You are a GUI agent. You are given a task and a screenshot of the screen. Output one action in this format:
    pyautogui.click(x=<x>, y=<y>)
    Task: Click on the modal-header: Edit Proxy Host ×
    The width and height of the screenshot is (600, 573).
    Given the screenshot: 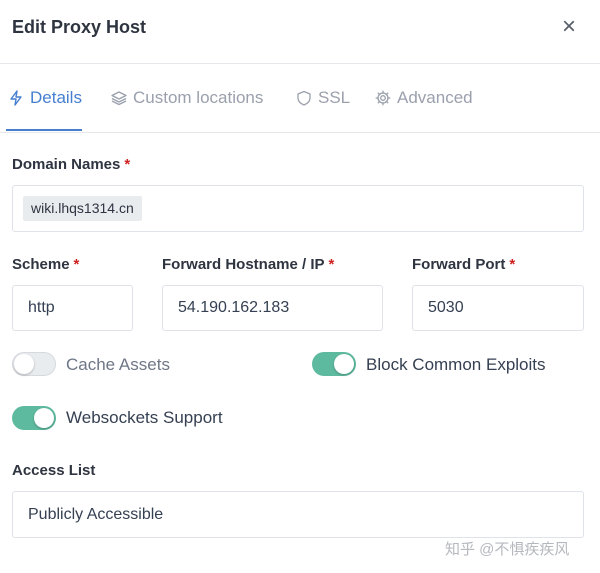 What is the action you would take?
    pyautogui.click(x=300, y=32)
    